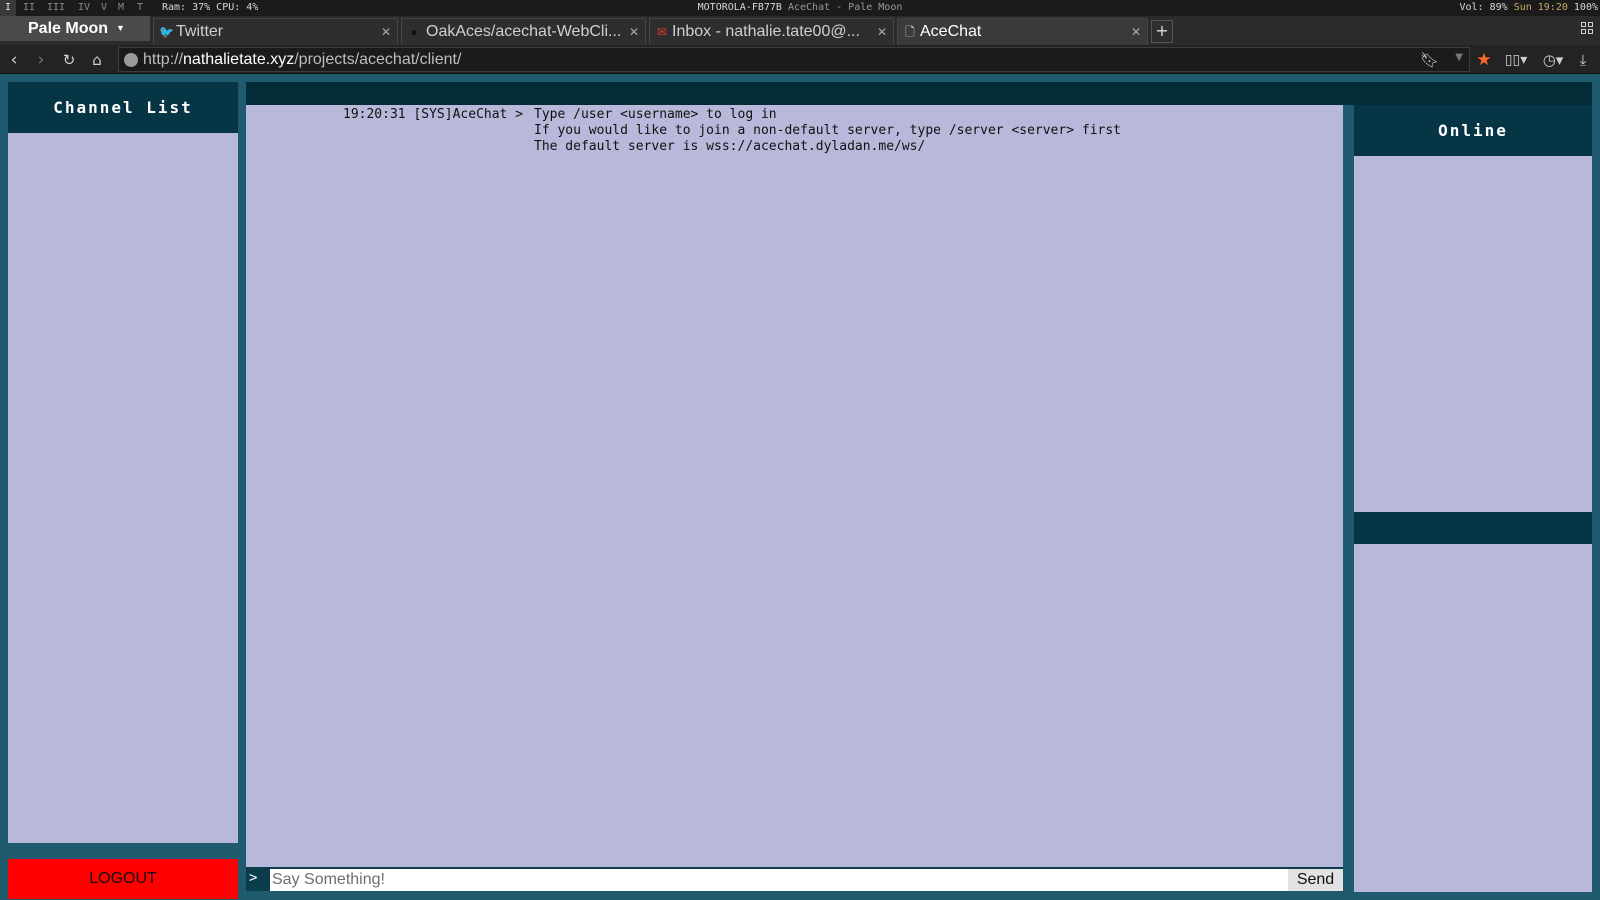 The image size is (1600, 900). I want to click on input-prompt: >, so click(253, 878).